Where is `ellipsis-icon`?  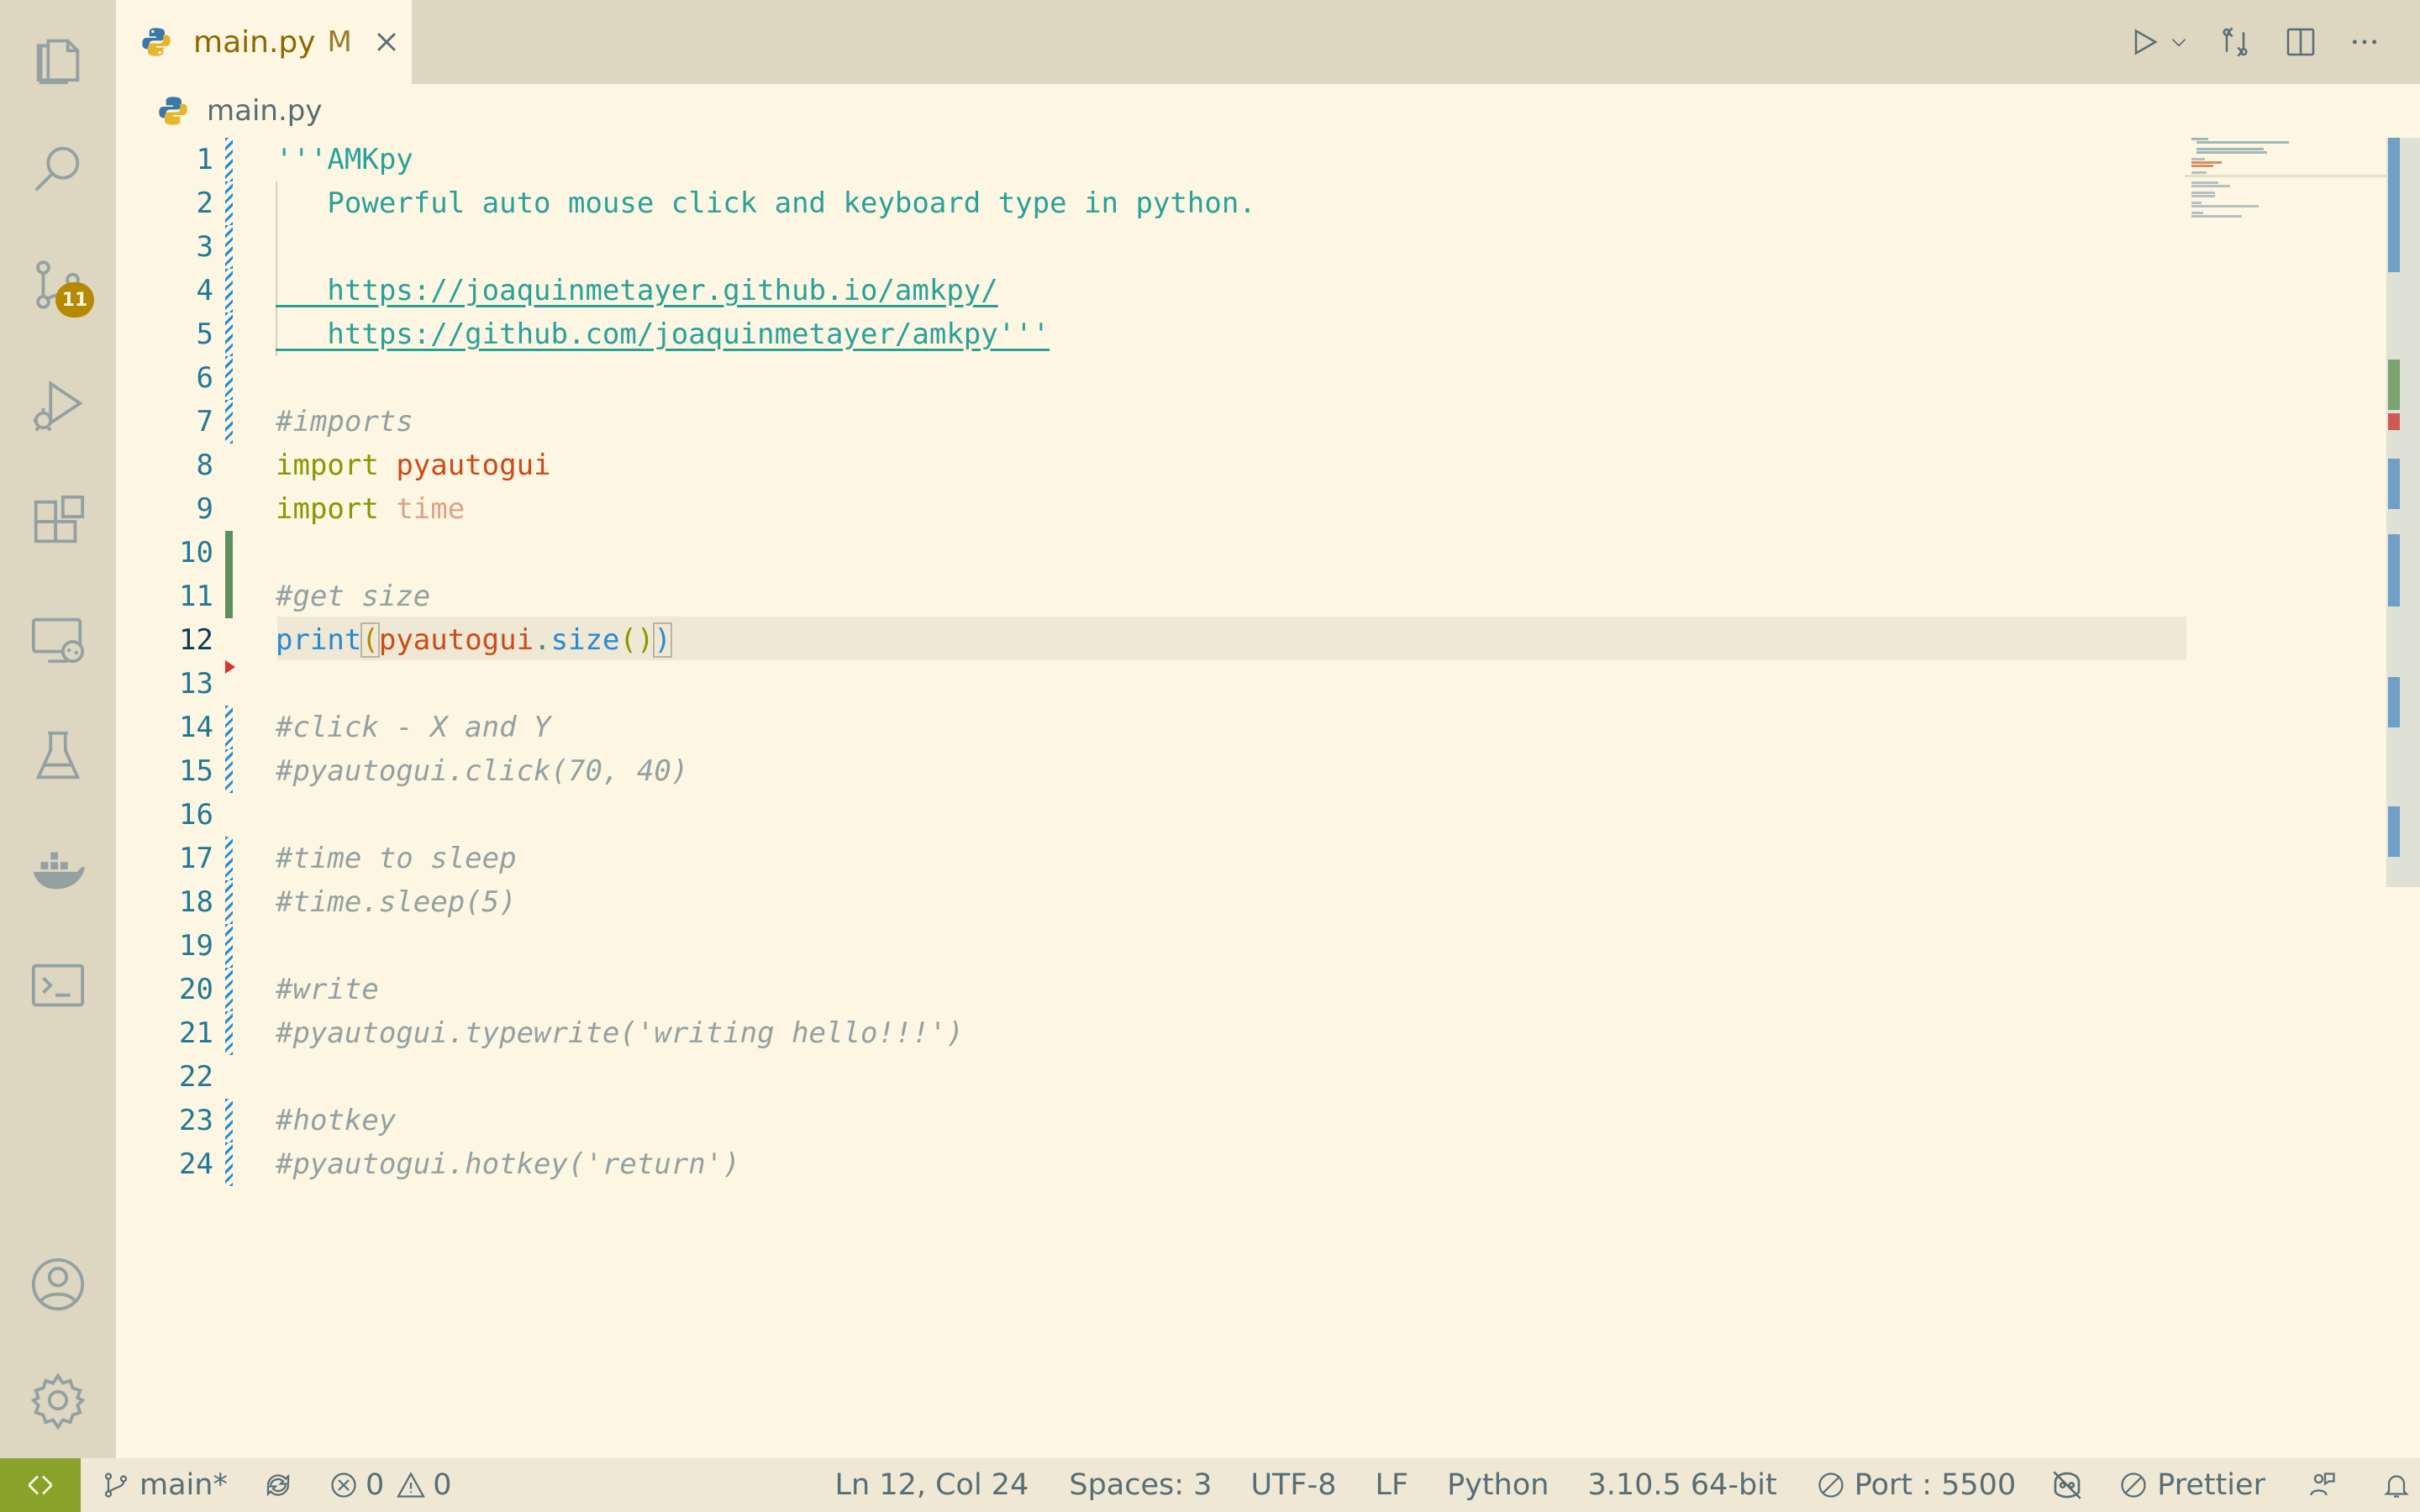 ellipsis-icon is located at coordinates (2364, 42).